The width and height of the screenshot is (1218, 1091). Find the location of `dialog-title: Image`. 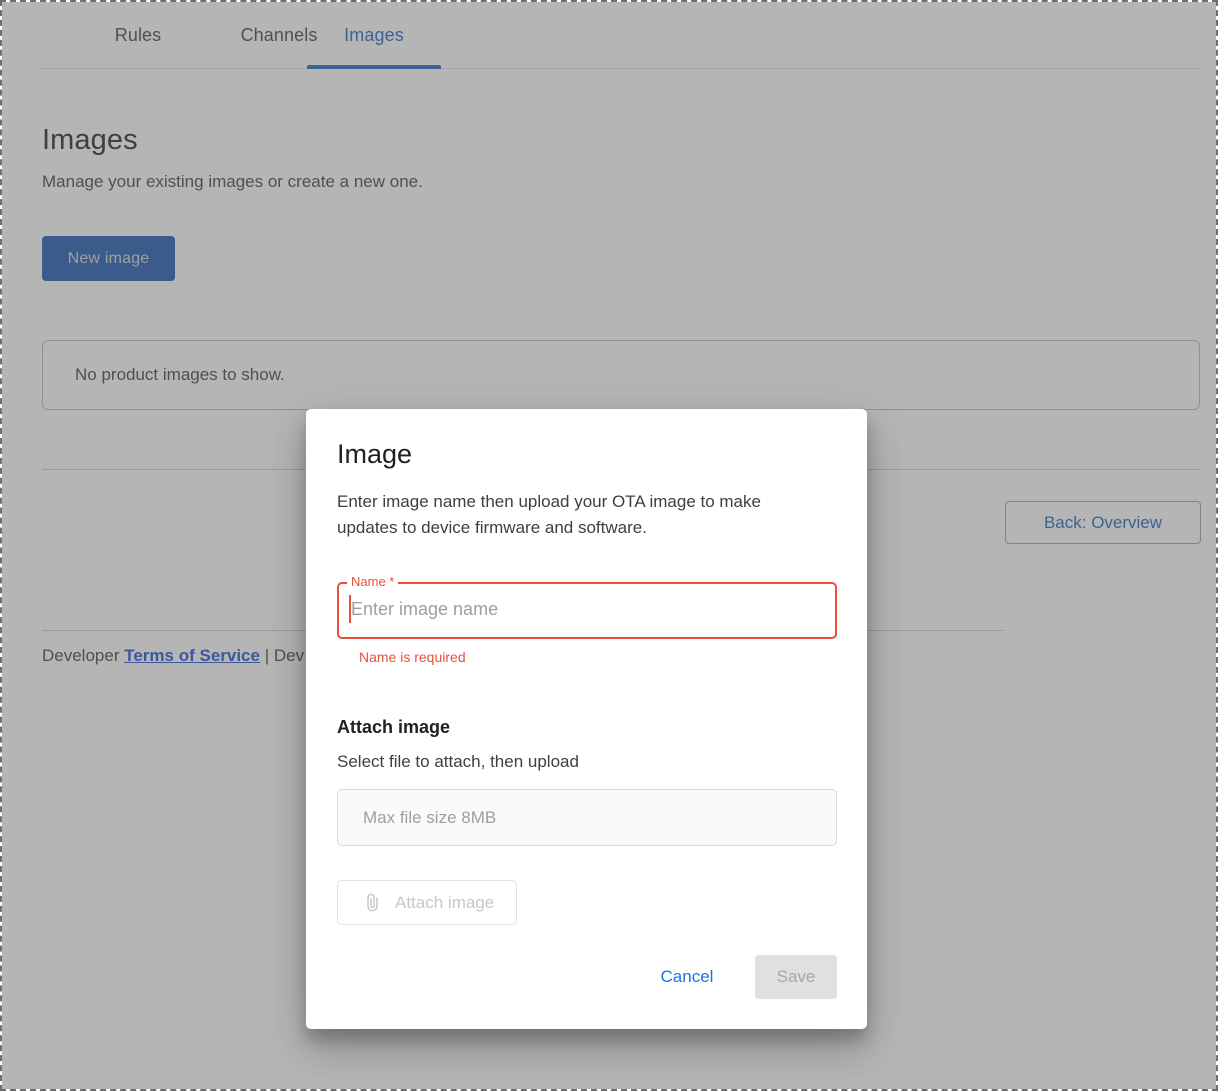

dialog-title: Image is located at coordinates (375, 454).